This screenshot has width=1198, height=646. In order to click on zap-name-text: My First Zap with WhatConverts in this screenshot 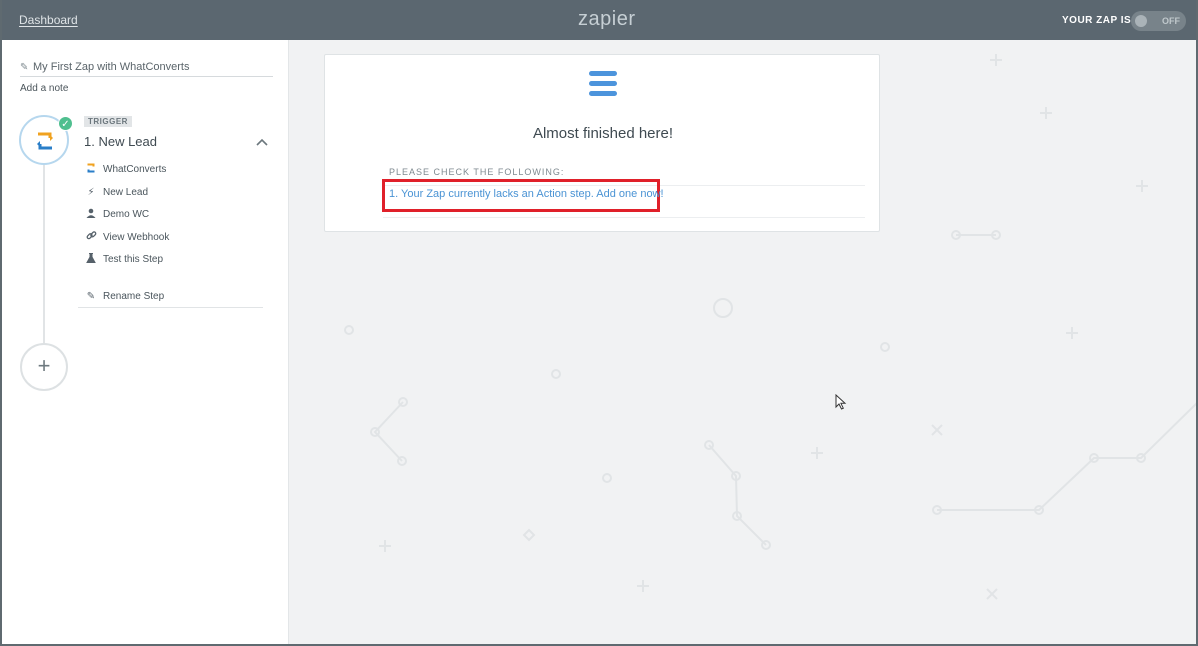, I will do `click(111, 67)`.